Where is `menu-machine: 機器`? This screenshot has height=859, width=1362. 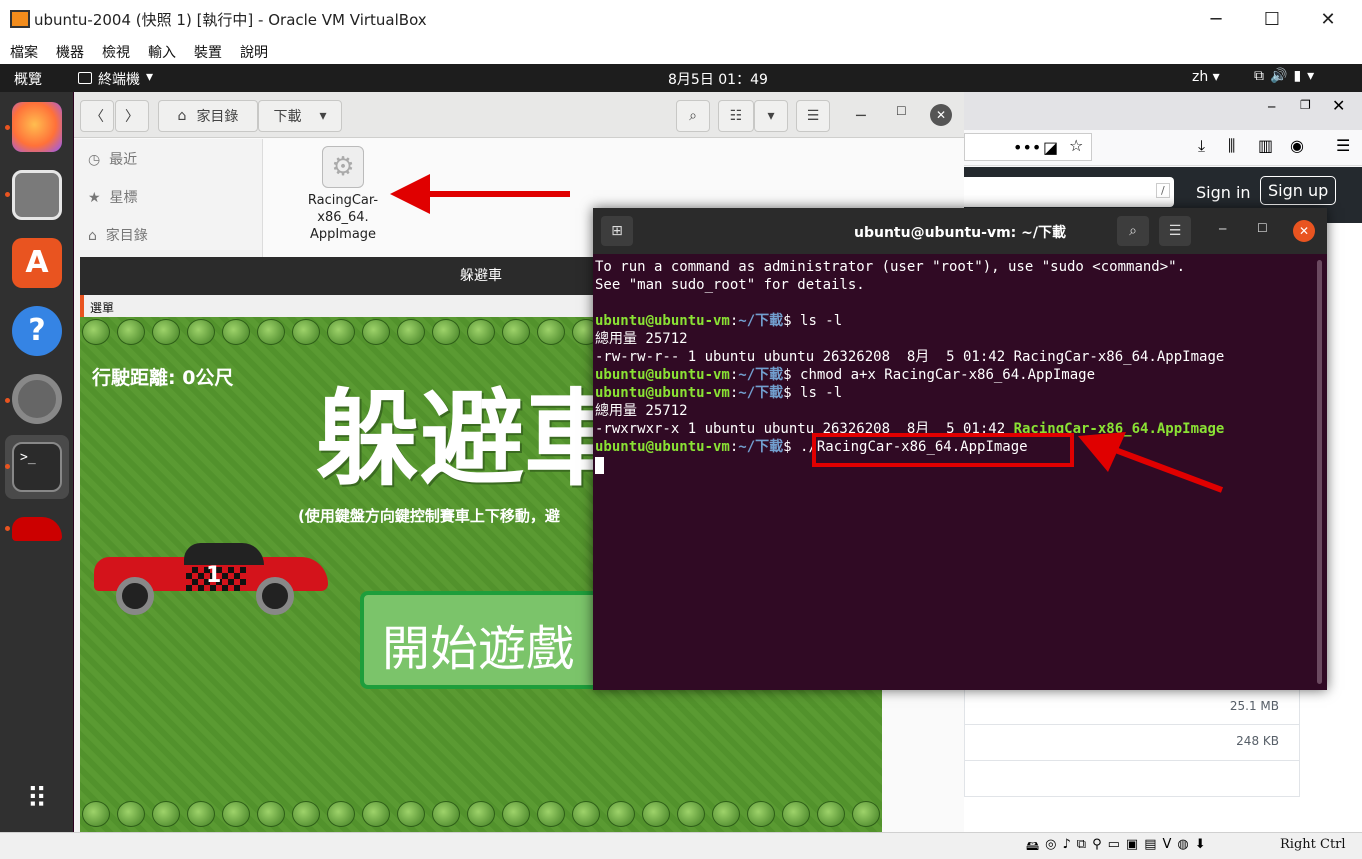 menu-machine: 機器 is located at coordinates (70, 52).